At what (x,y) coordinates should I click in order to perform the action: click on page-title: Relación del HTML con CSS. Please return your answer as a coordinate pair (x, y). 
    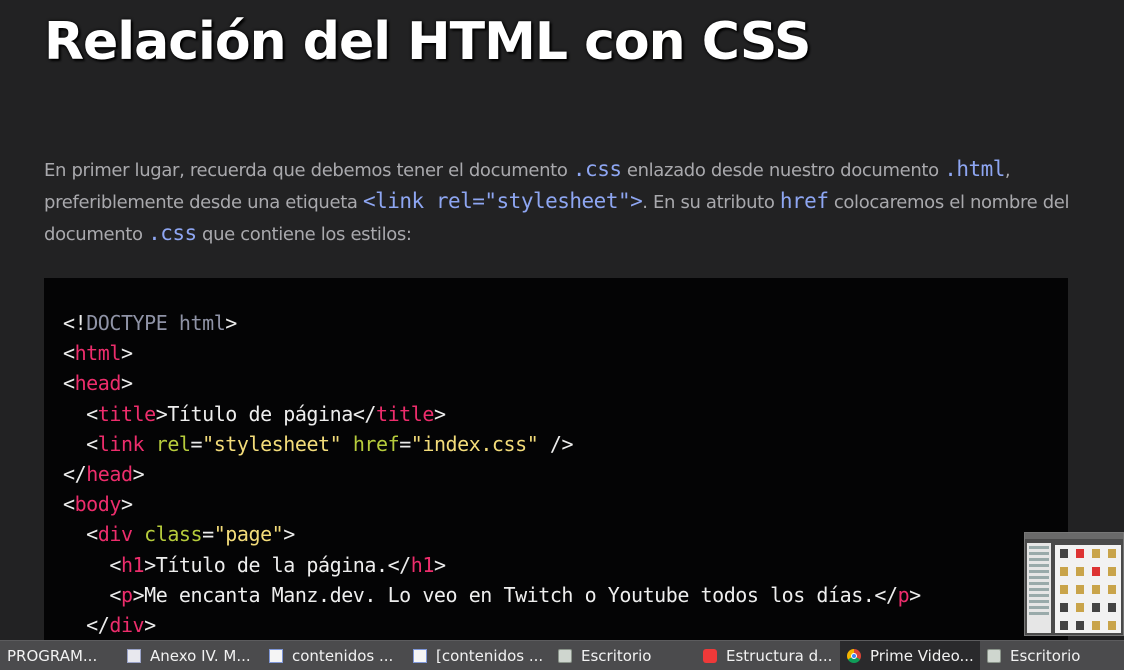
    Looking at the image, I should click on (427, 42).